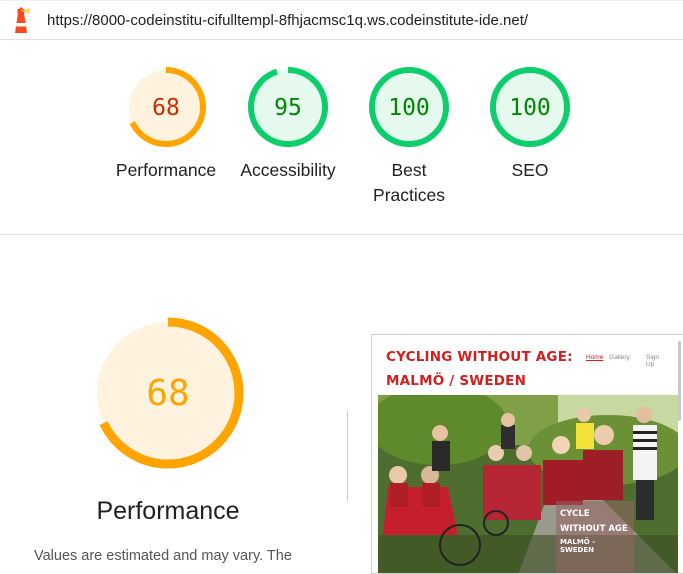 This screenshot has width=683, height=574. I want to click on gauge-seo-score: 100, so click(530, 108).